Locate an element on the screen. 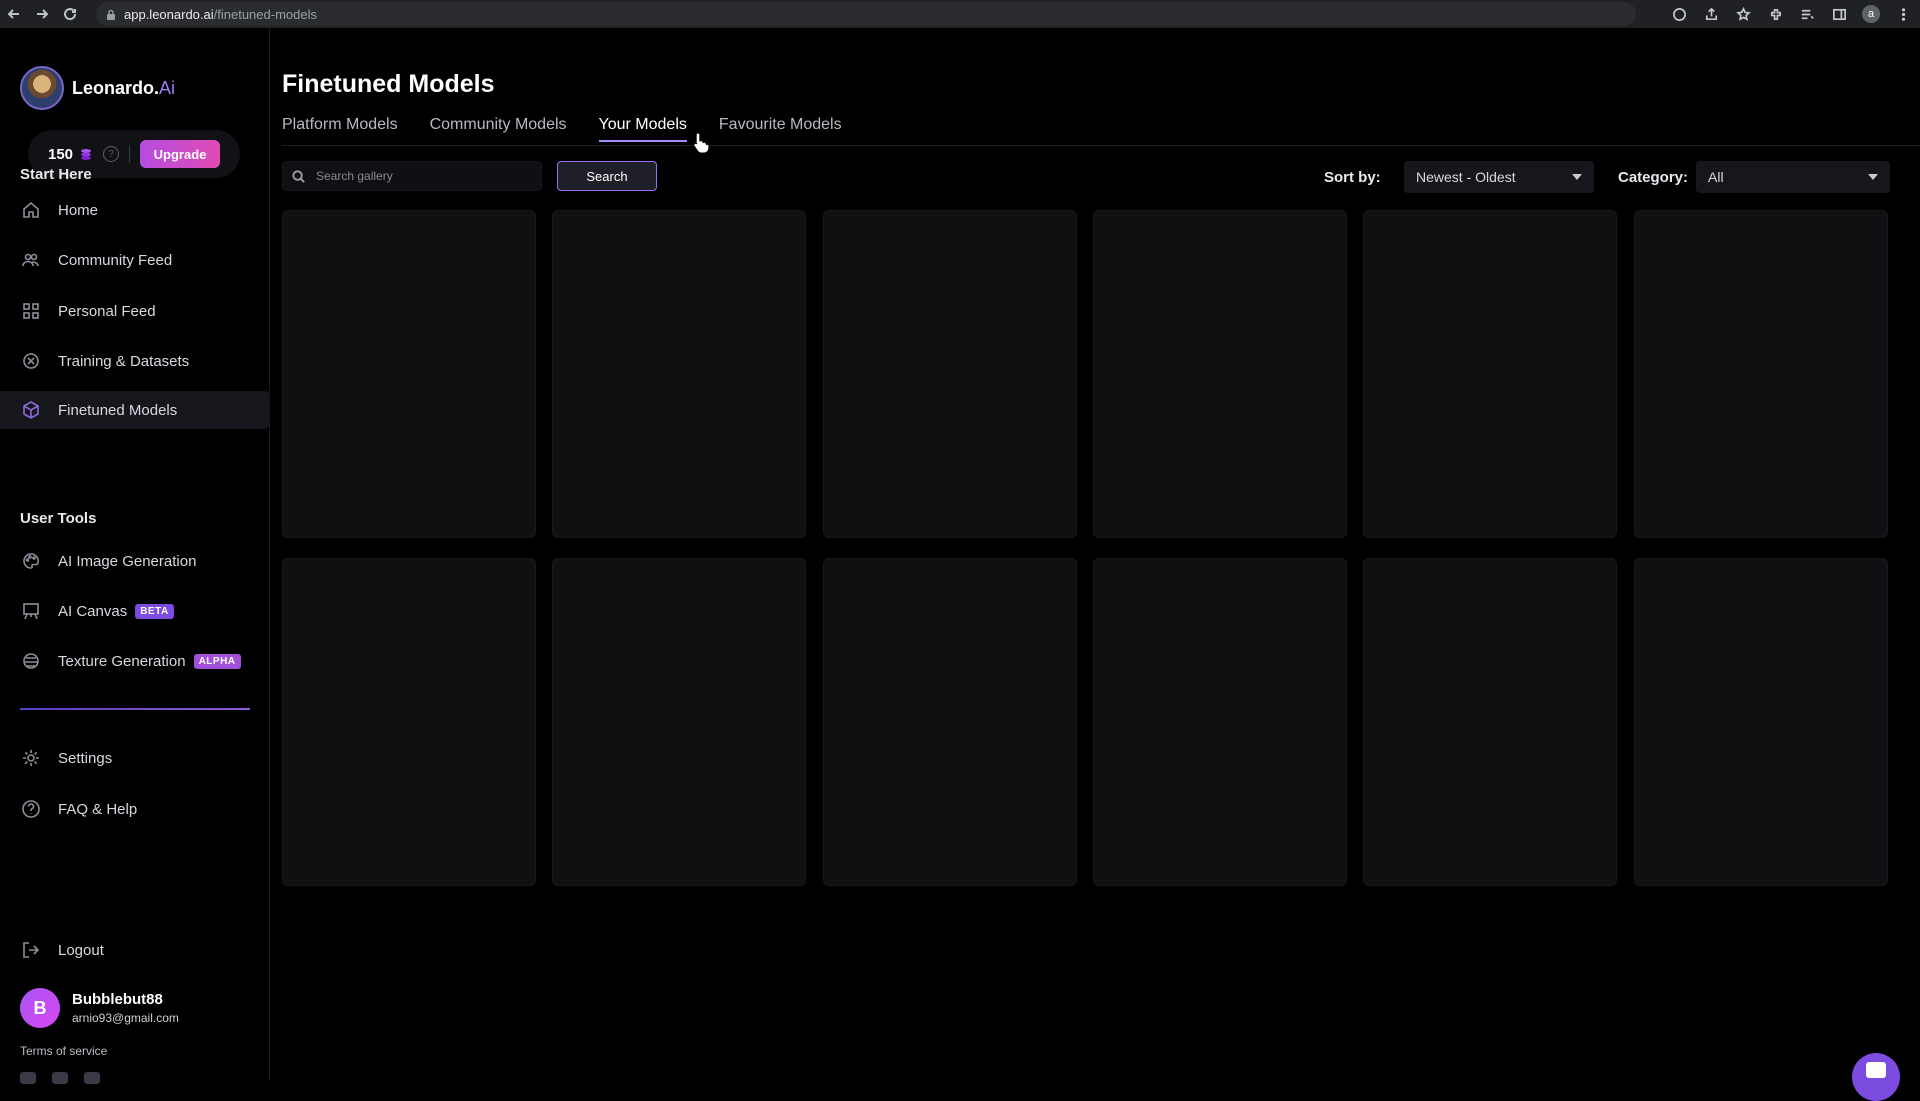 The width and height of the screenshot is (1920, 1101). chevron-down-icon is located at coordinates (1577, 177).